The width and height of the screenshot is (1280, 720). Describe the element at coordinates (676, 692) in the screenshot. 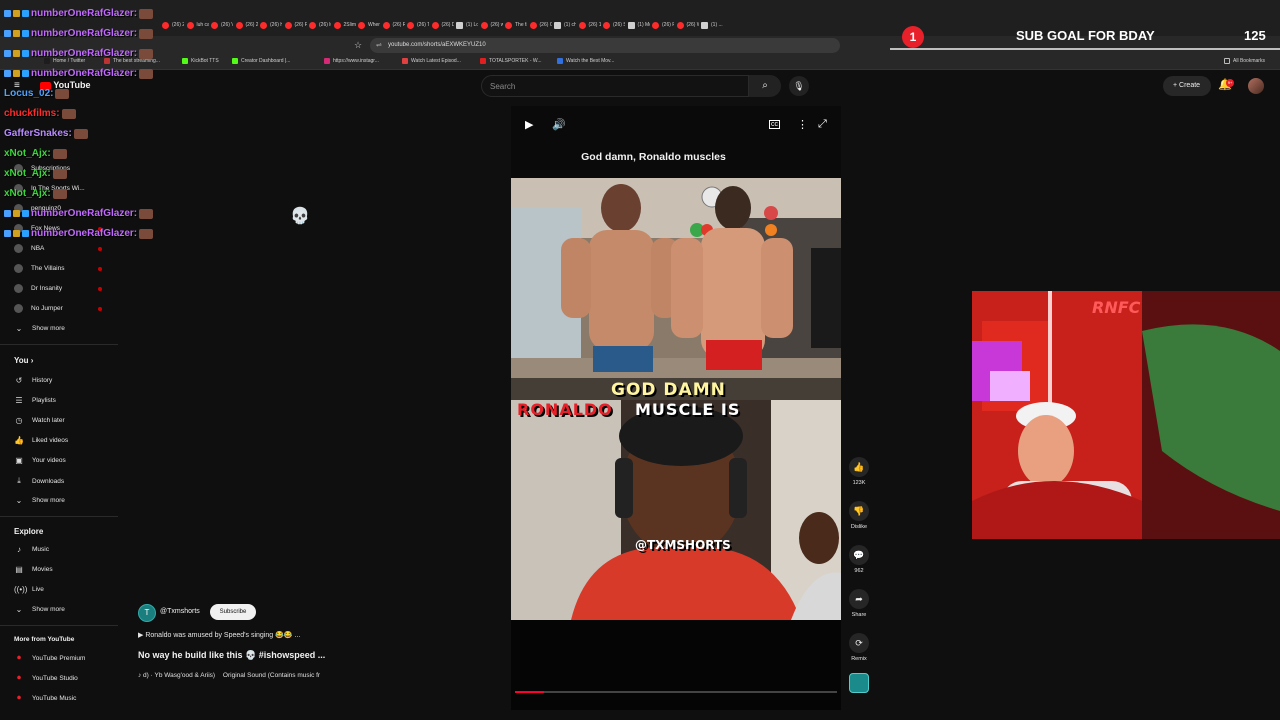

I see `progress-track` at that location.